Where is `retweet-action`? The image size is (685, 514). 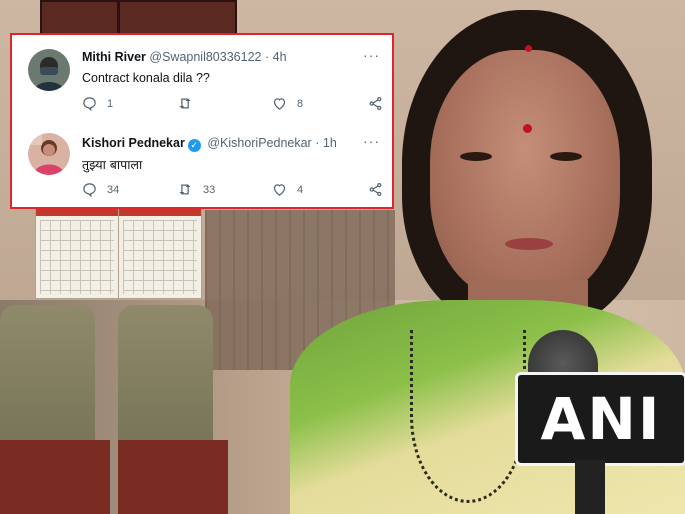 retweet-action is located at coordinates (190, 103).